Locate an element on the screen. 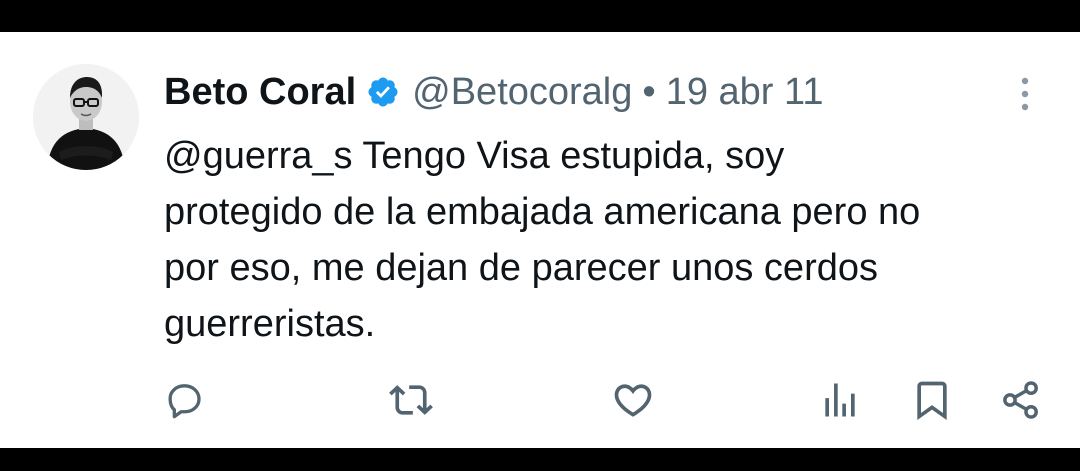 The height and width of the screenshot is (471, 1080). views-button is located at coordinates (840, 400).